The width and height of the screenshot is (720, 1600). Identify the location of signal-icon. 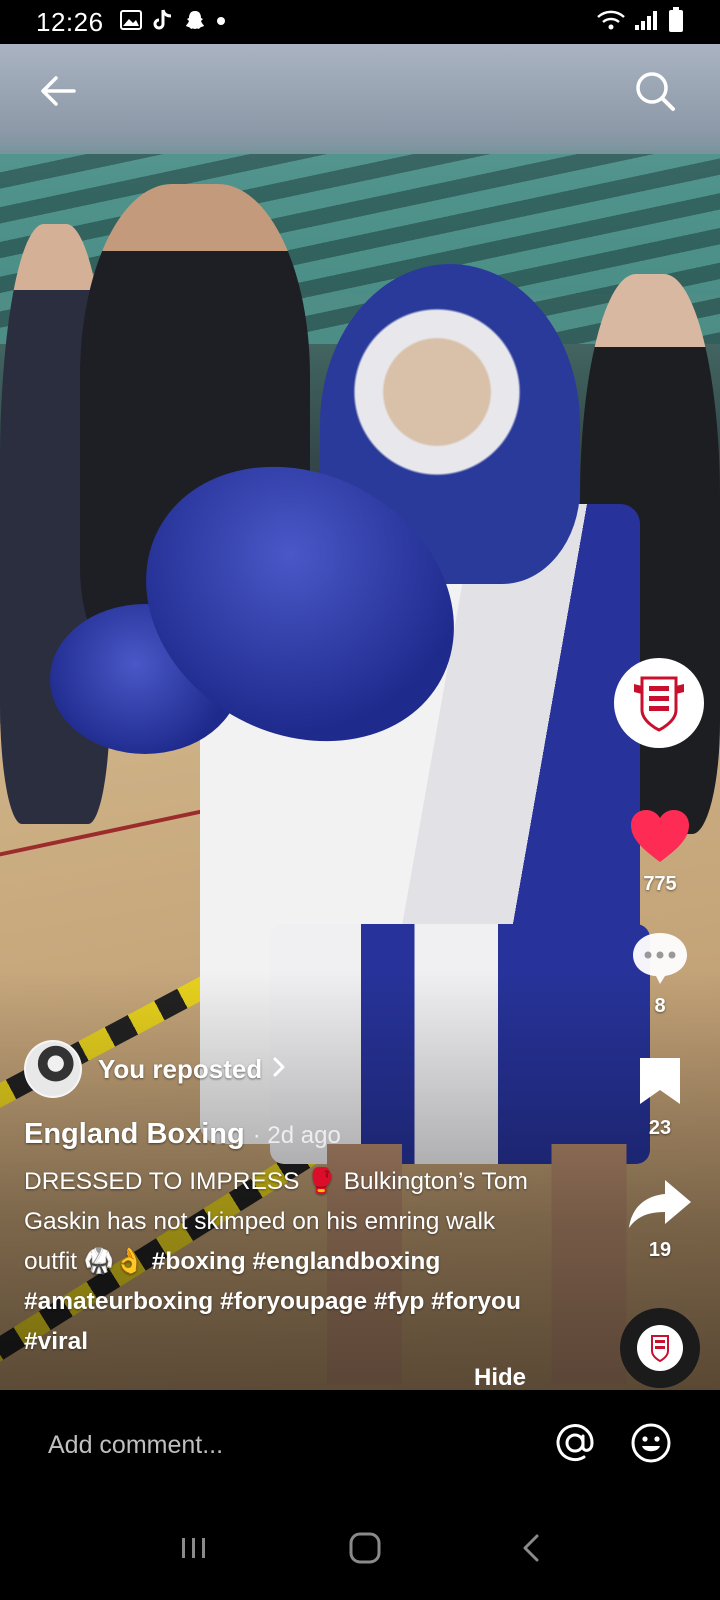
(647, 22).